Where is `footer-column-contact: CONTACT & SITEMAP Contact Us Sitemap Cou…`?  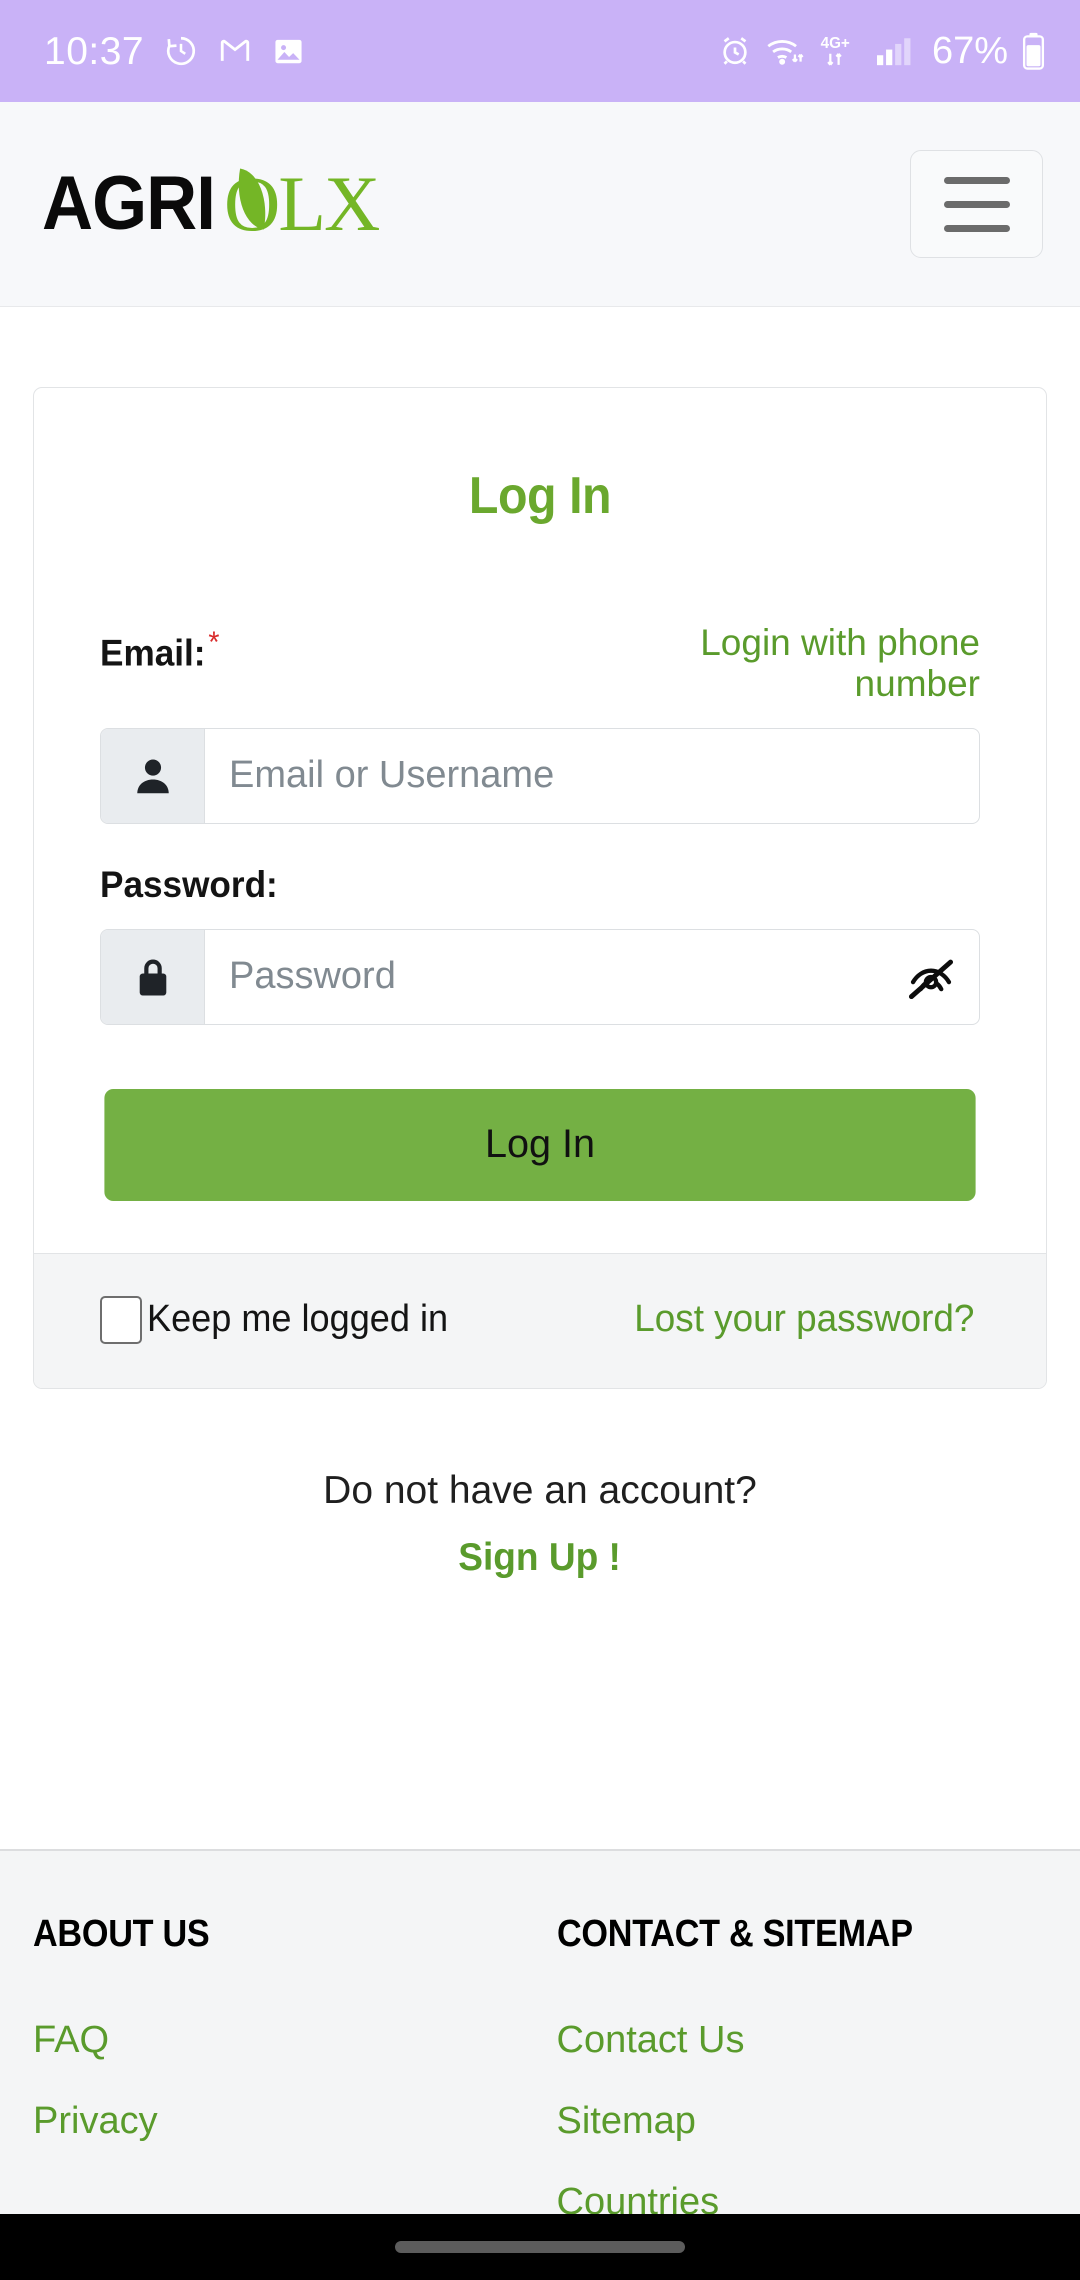 footer-column-contact: CONTACT & SITEMAP Contact Us Sitemap Cou… is located at coordinates (818, 2068).